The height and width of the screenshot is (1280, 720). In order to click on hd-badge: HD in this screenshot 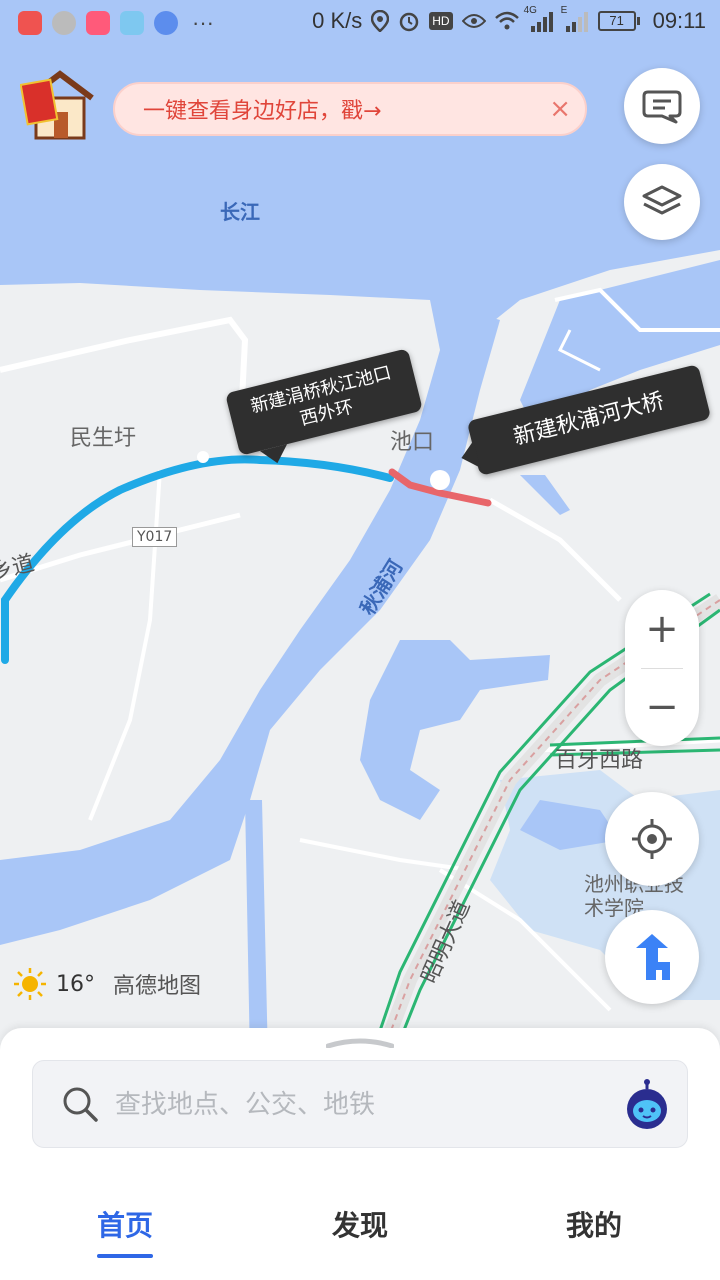, I will do `click(441, 21)`.